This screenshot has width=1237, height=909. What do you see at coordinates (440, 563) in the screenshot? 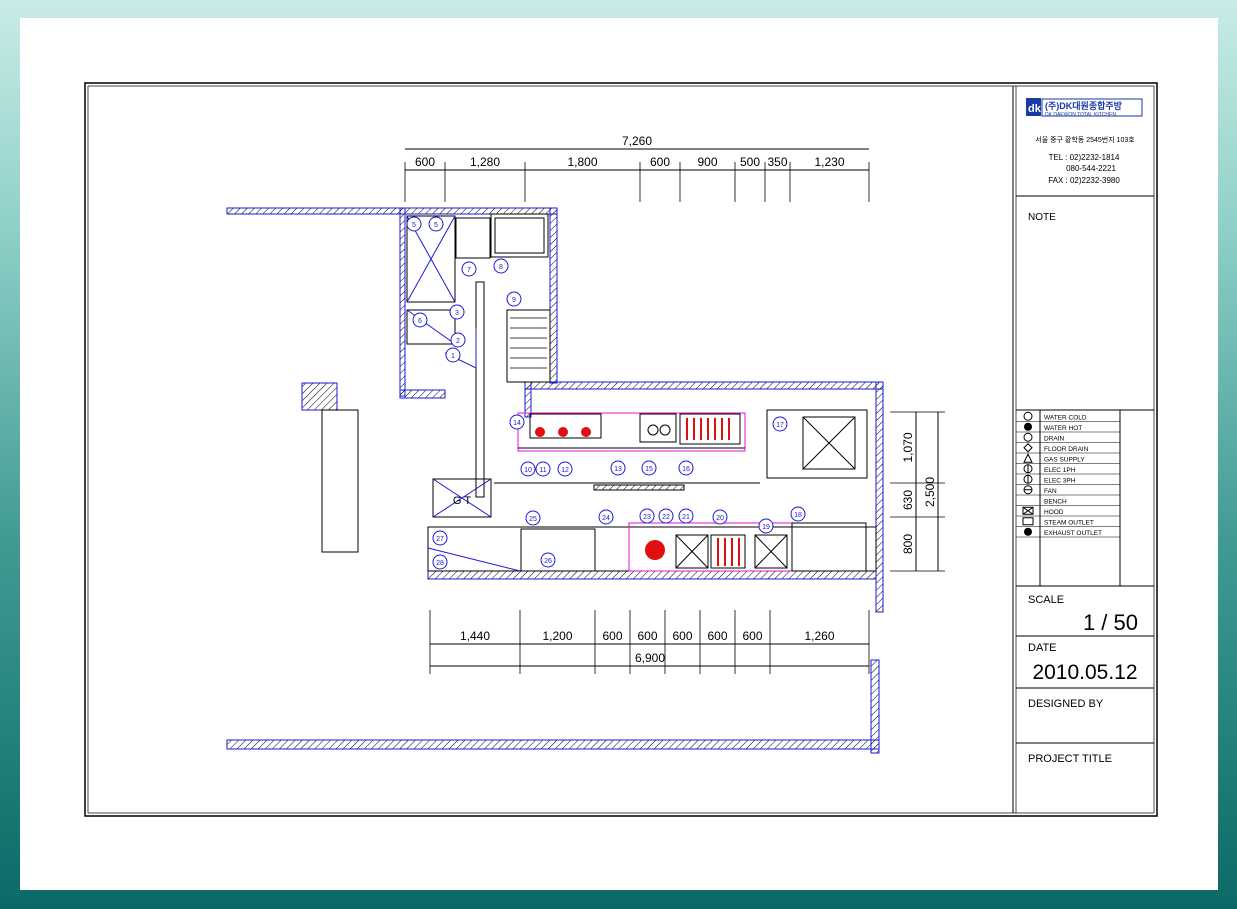
I see `item-number: 28` at bounding box center [440, 563].